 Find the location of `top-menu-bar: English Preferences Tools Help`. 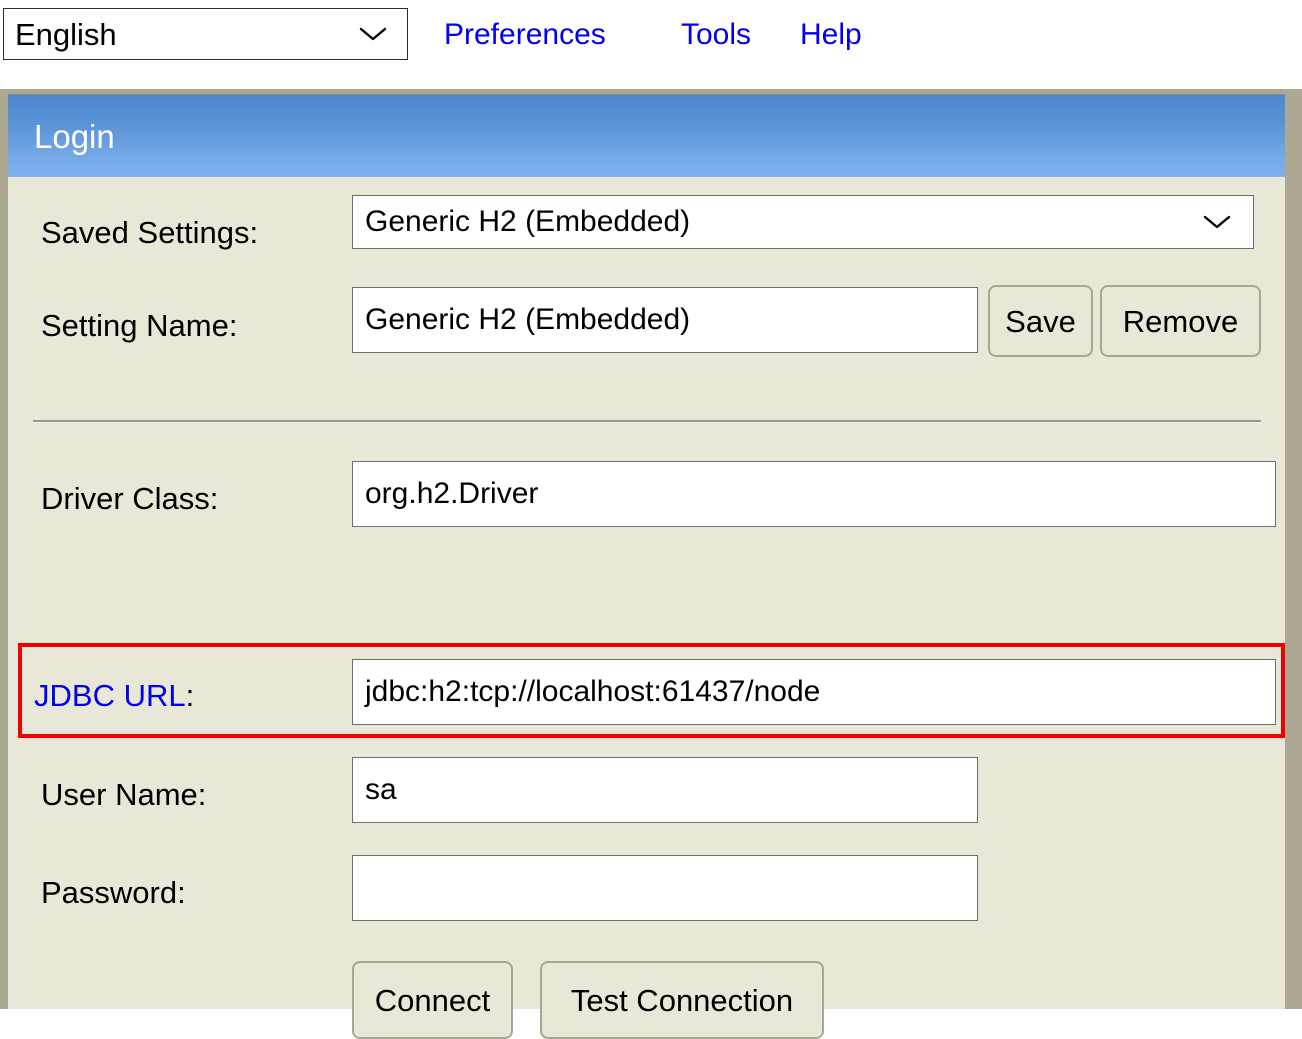

top-menu-bar: English Preferences Tools Help is located at coordinates (651, 44).